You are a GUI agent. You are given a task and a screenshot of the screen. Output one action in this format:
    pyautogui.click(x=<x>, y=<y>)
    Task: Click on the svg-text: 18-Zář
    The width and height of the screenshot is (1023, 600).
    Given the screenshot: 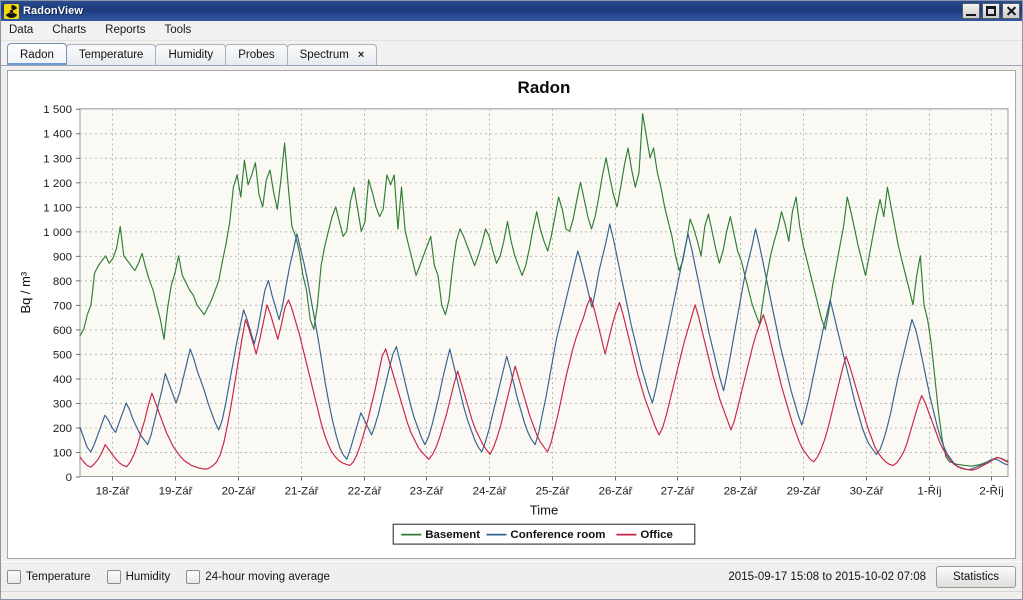 What is the action you would take?
    pyautogui.click(x=113, y=491)
    